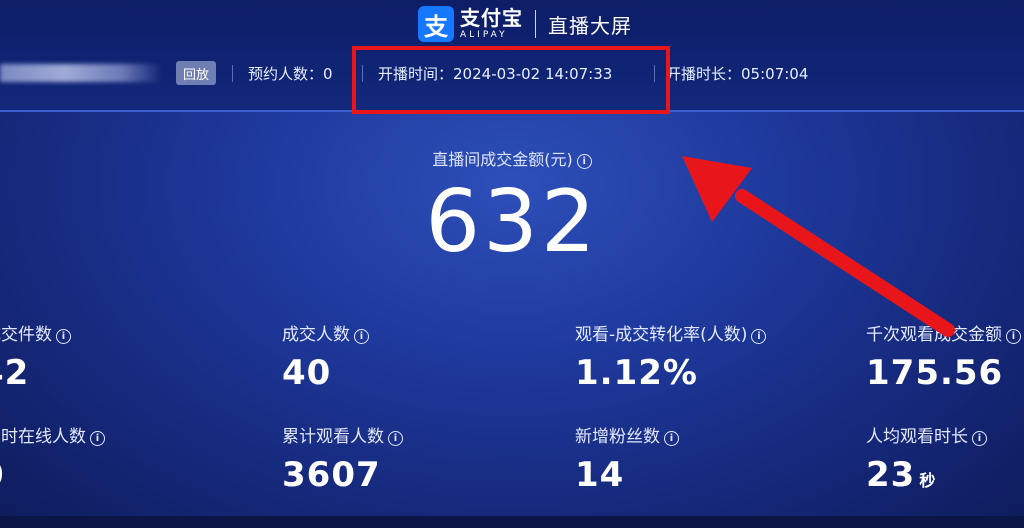  Describe the element at coordinates (818, 246) in the screenshot. I see `annotation-arrow-icon` at that location.